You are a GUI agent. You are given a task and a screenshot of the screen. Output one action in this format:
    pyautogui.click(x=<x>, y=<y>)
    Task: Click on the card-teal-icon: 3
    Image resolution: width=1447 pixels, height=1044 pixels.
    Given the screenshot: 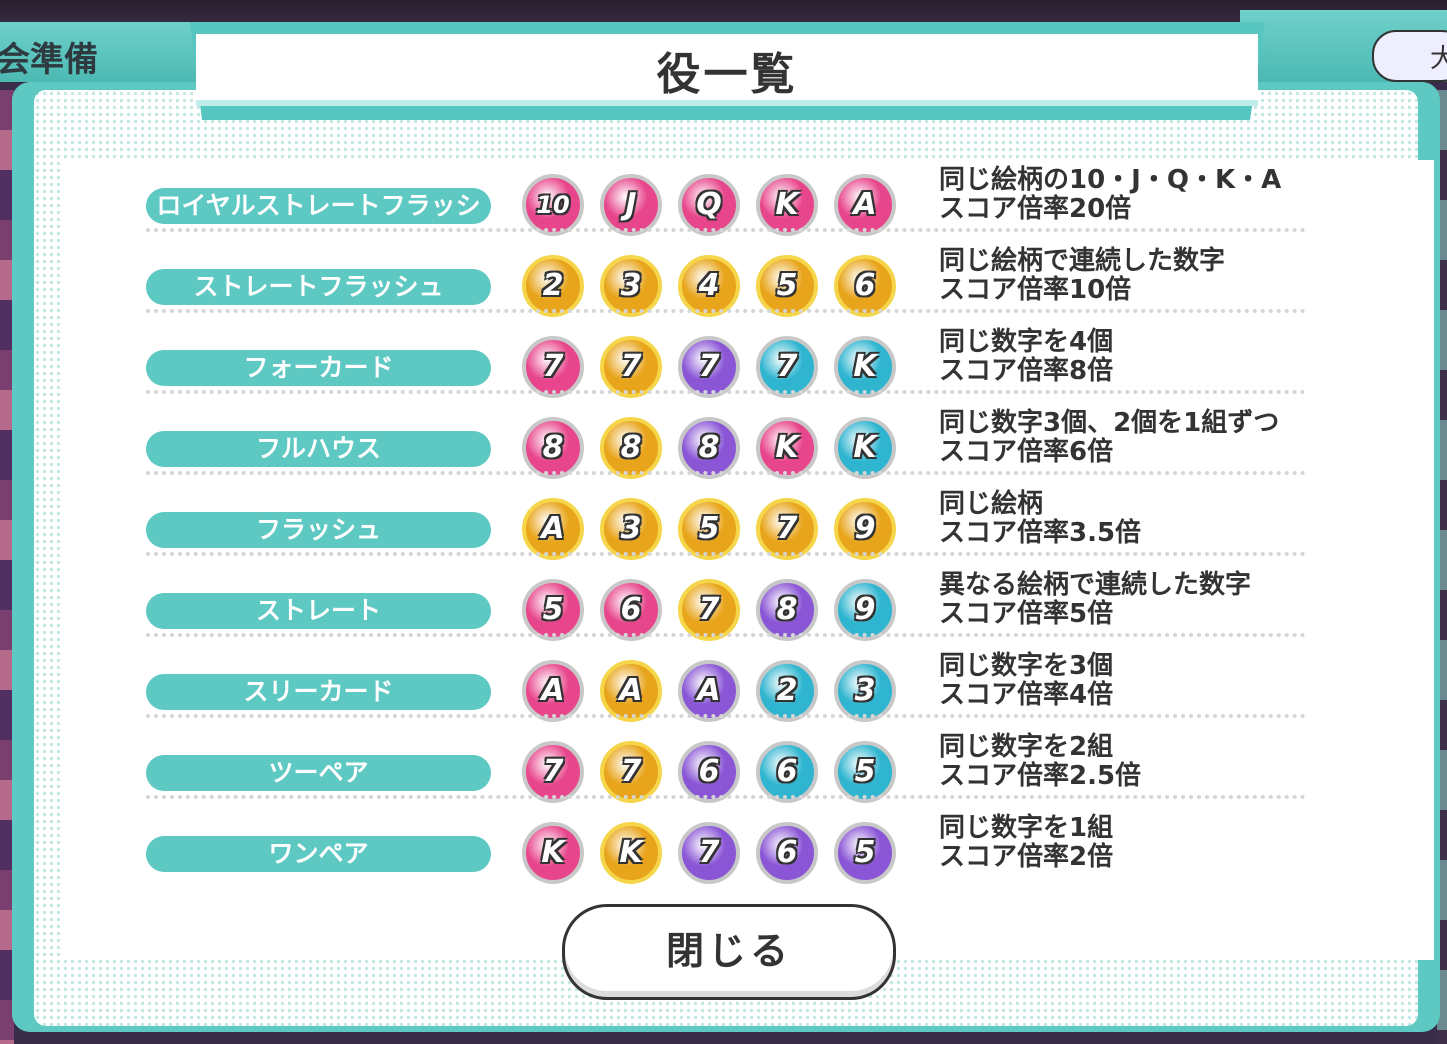 What is the action you would take?
    pyautogui.click(x=865, y=691)
    